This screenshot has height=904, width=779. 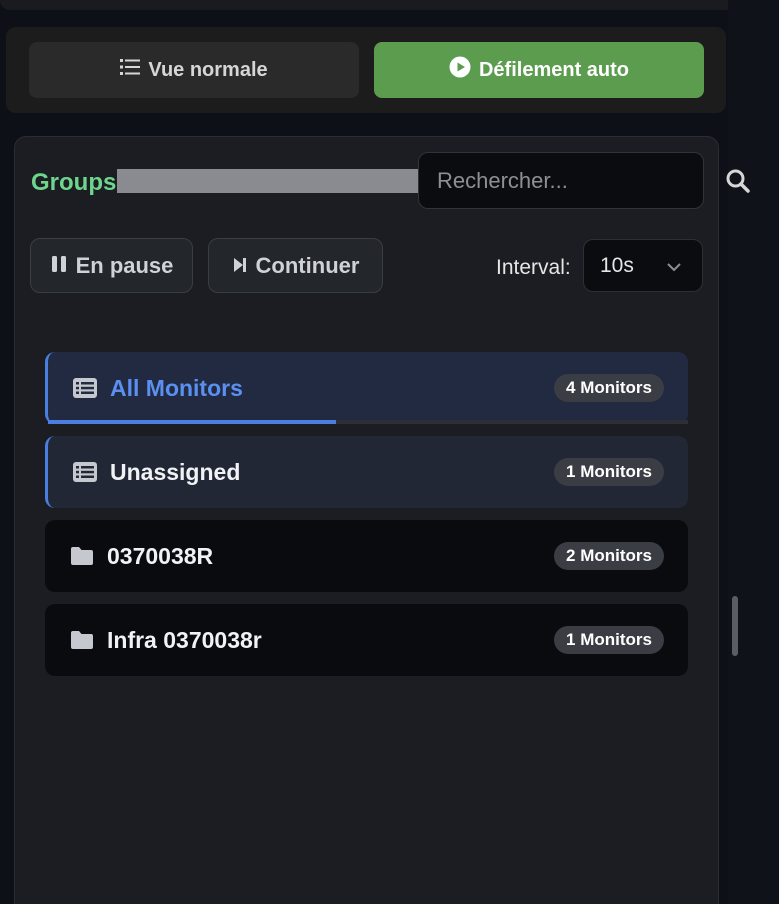 I want to click on group-name: Unassigned, so click(x=175, y=471).